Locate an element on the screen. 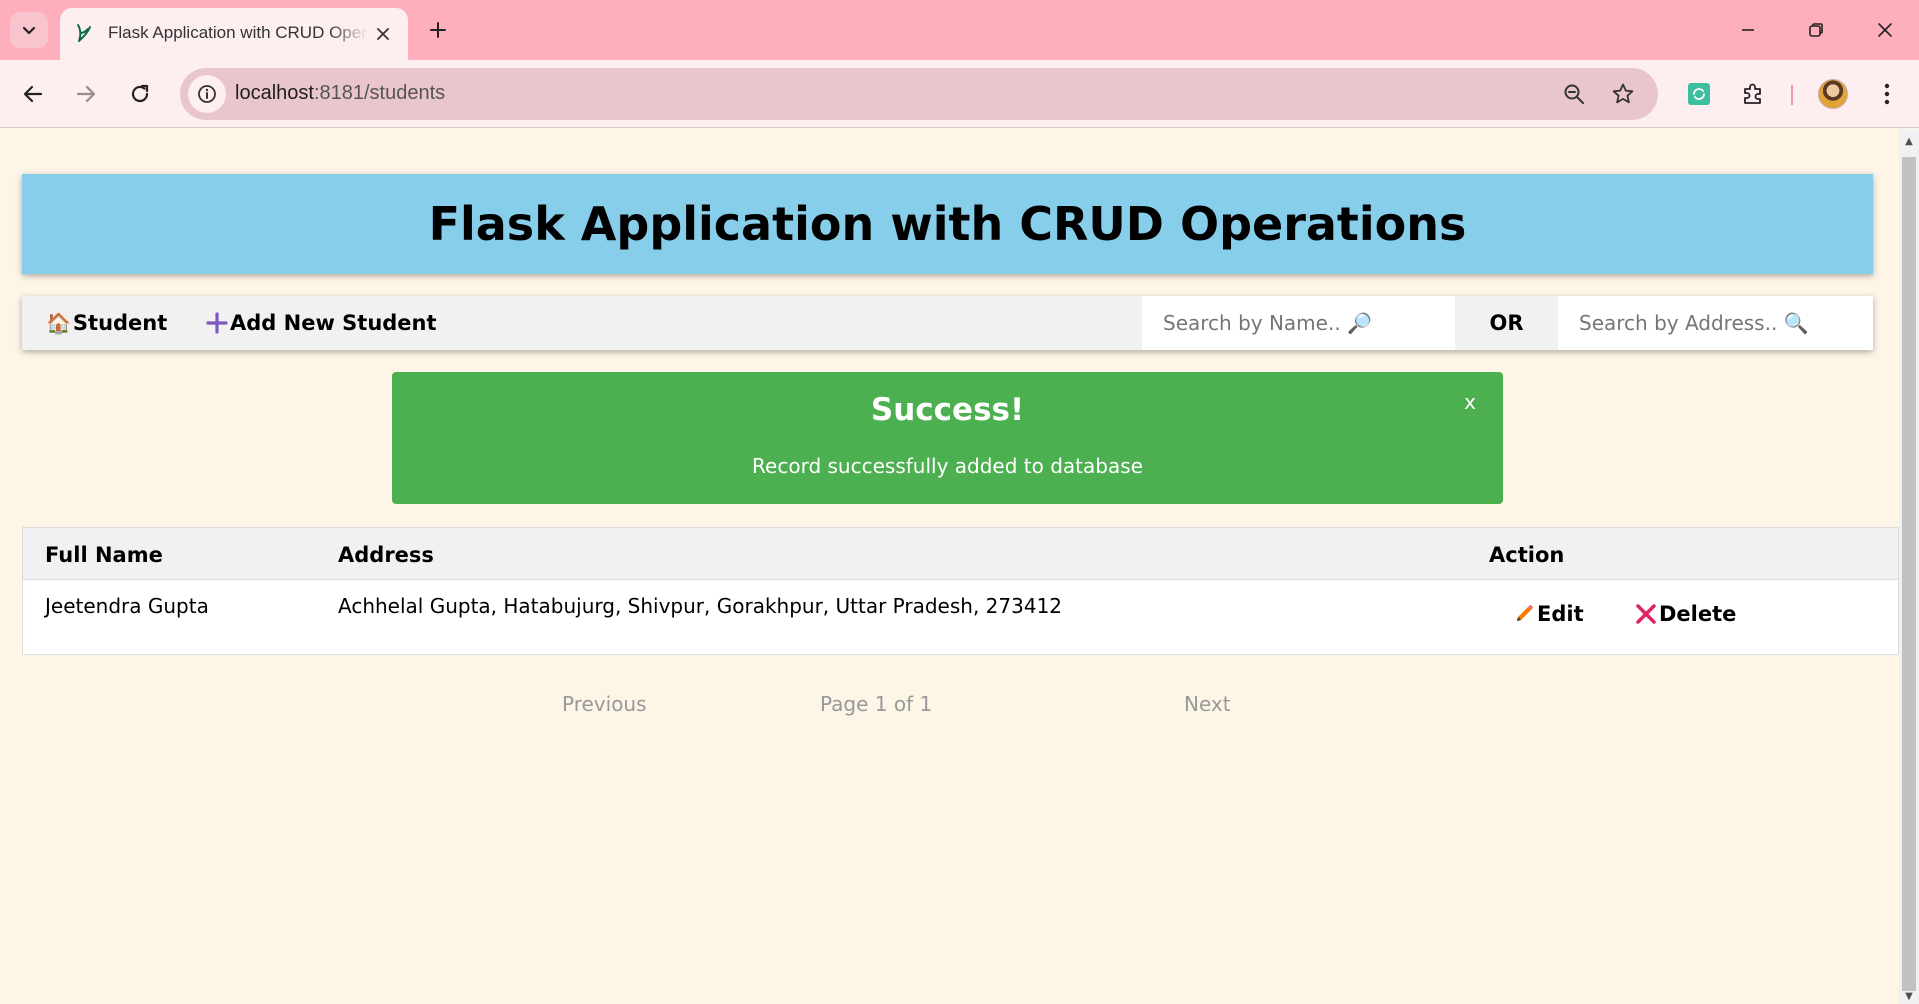 The height and width of the screenshot is (1004, 1919). reload-button is located at coordinates (140, 94).